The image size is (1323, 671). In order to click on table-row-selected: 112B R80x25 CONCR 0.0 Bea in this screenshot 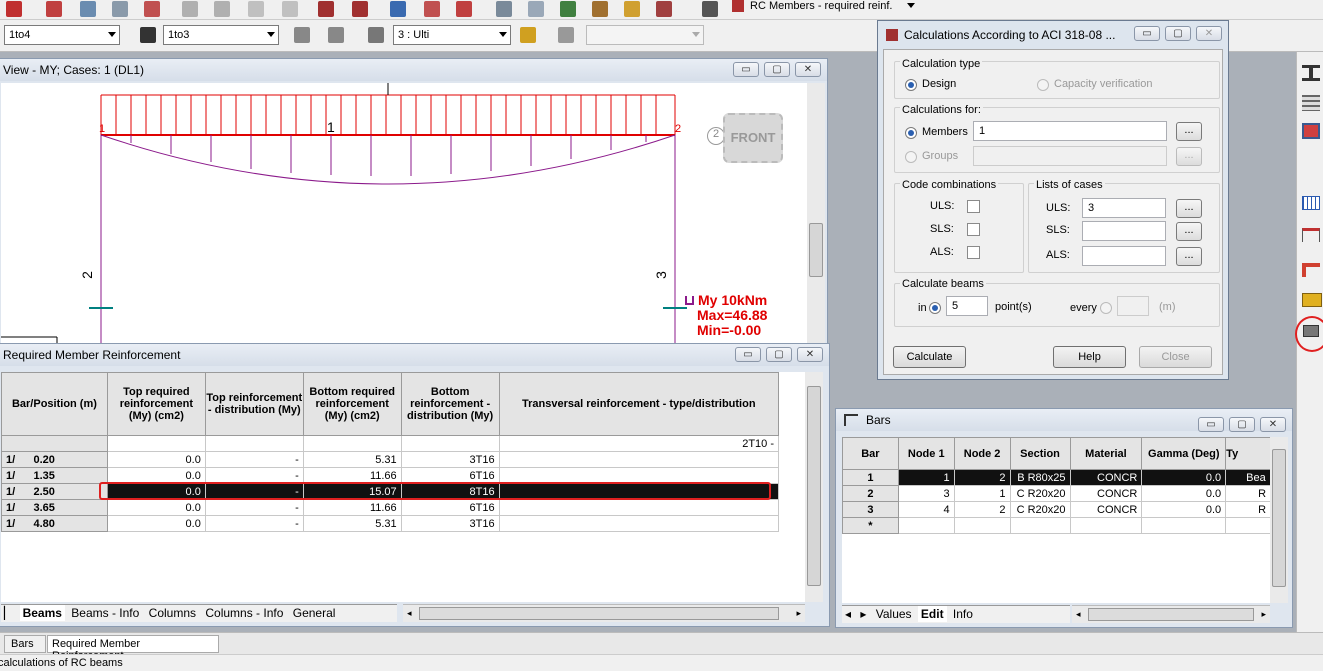, I will do `click(1056, 477)`.